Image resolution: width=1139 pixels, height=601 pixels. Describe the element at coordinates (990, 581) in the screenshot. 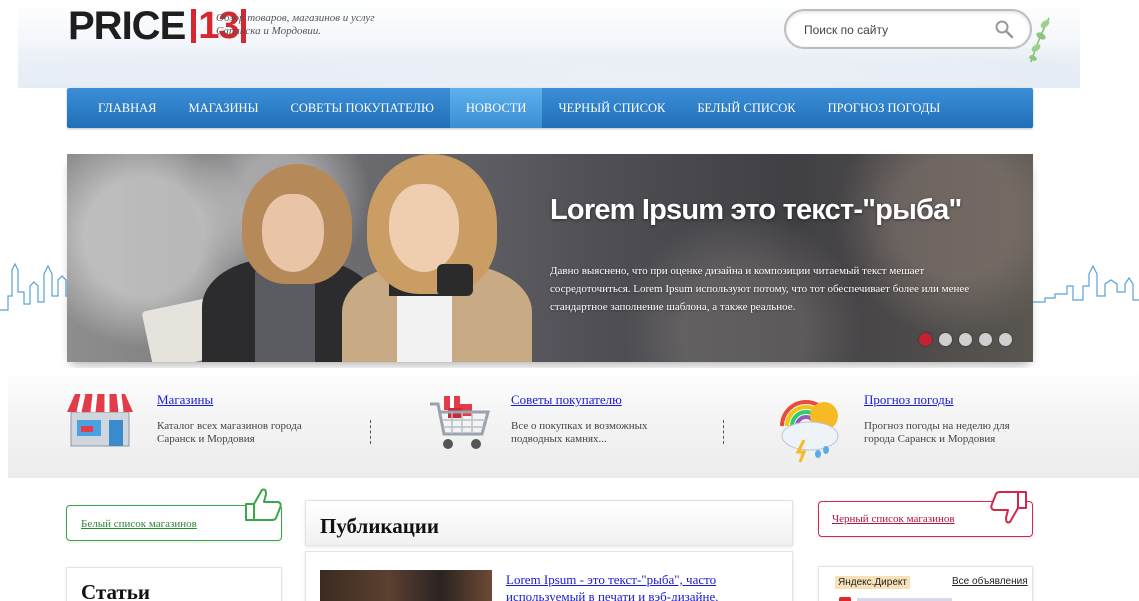

I see `all-ads-link: Все объявления` at that location.